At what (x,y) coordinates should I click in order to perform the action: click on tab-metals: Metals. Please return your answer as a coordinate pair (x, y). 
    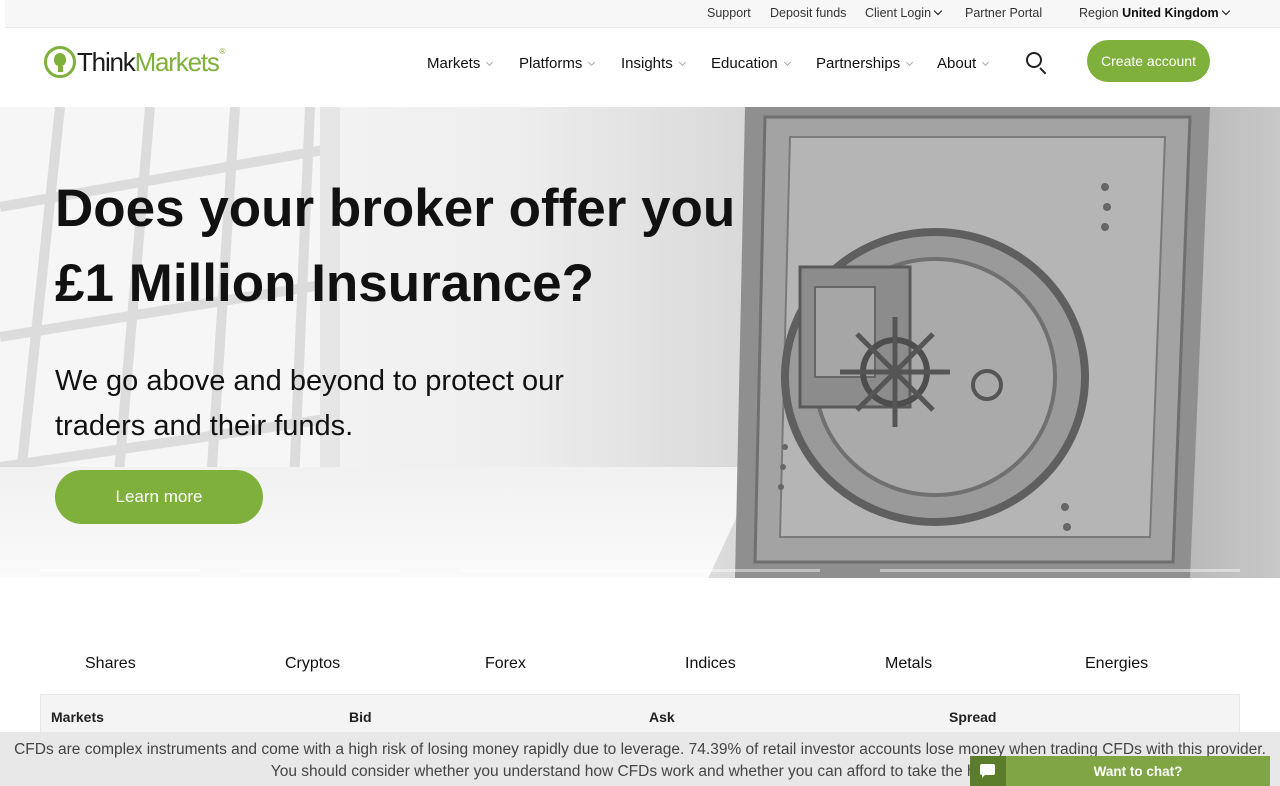
    Looking at the image, I should click on (908, 664).